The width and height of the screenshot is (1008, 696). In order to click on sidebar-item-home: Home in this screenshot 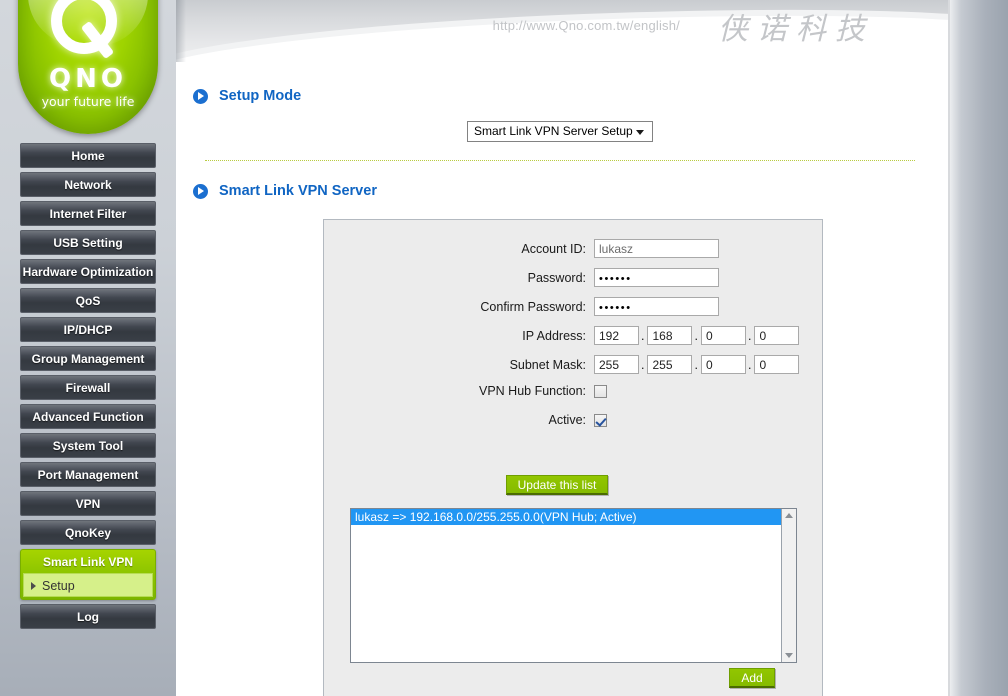, I will do `click(88, 155)`.